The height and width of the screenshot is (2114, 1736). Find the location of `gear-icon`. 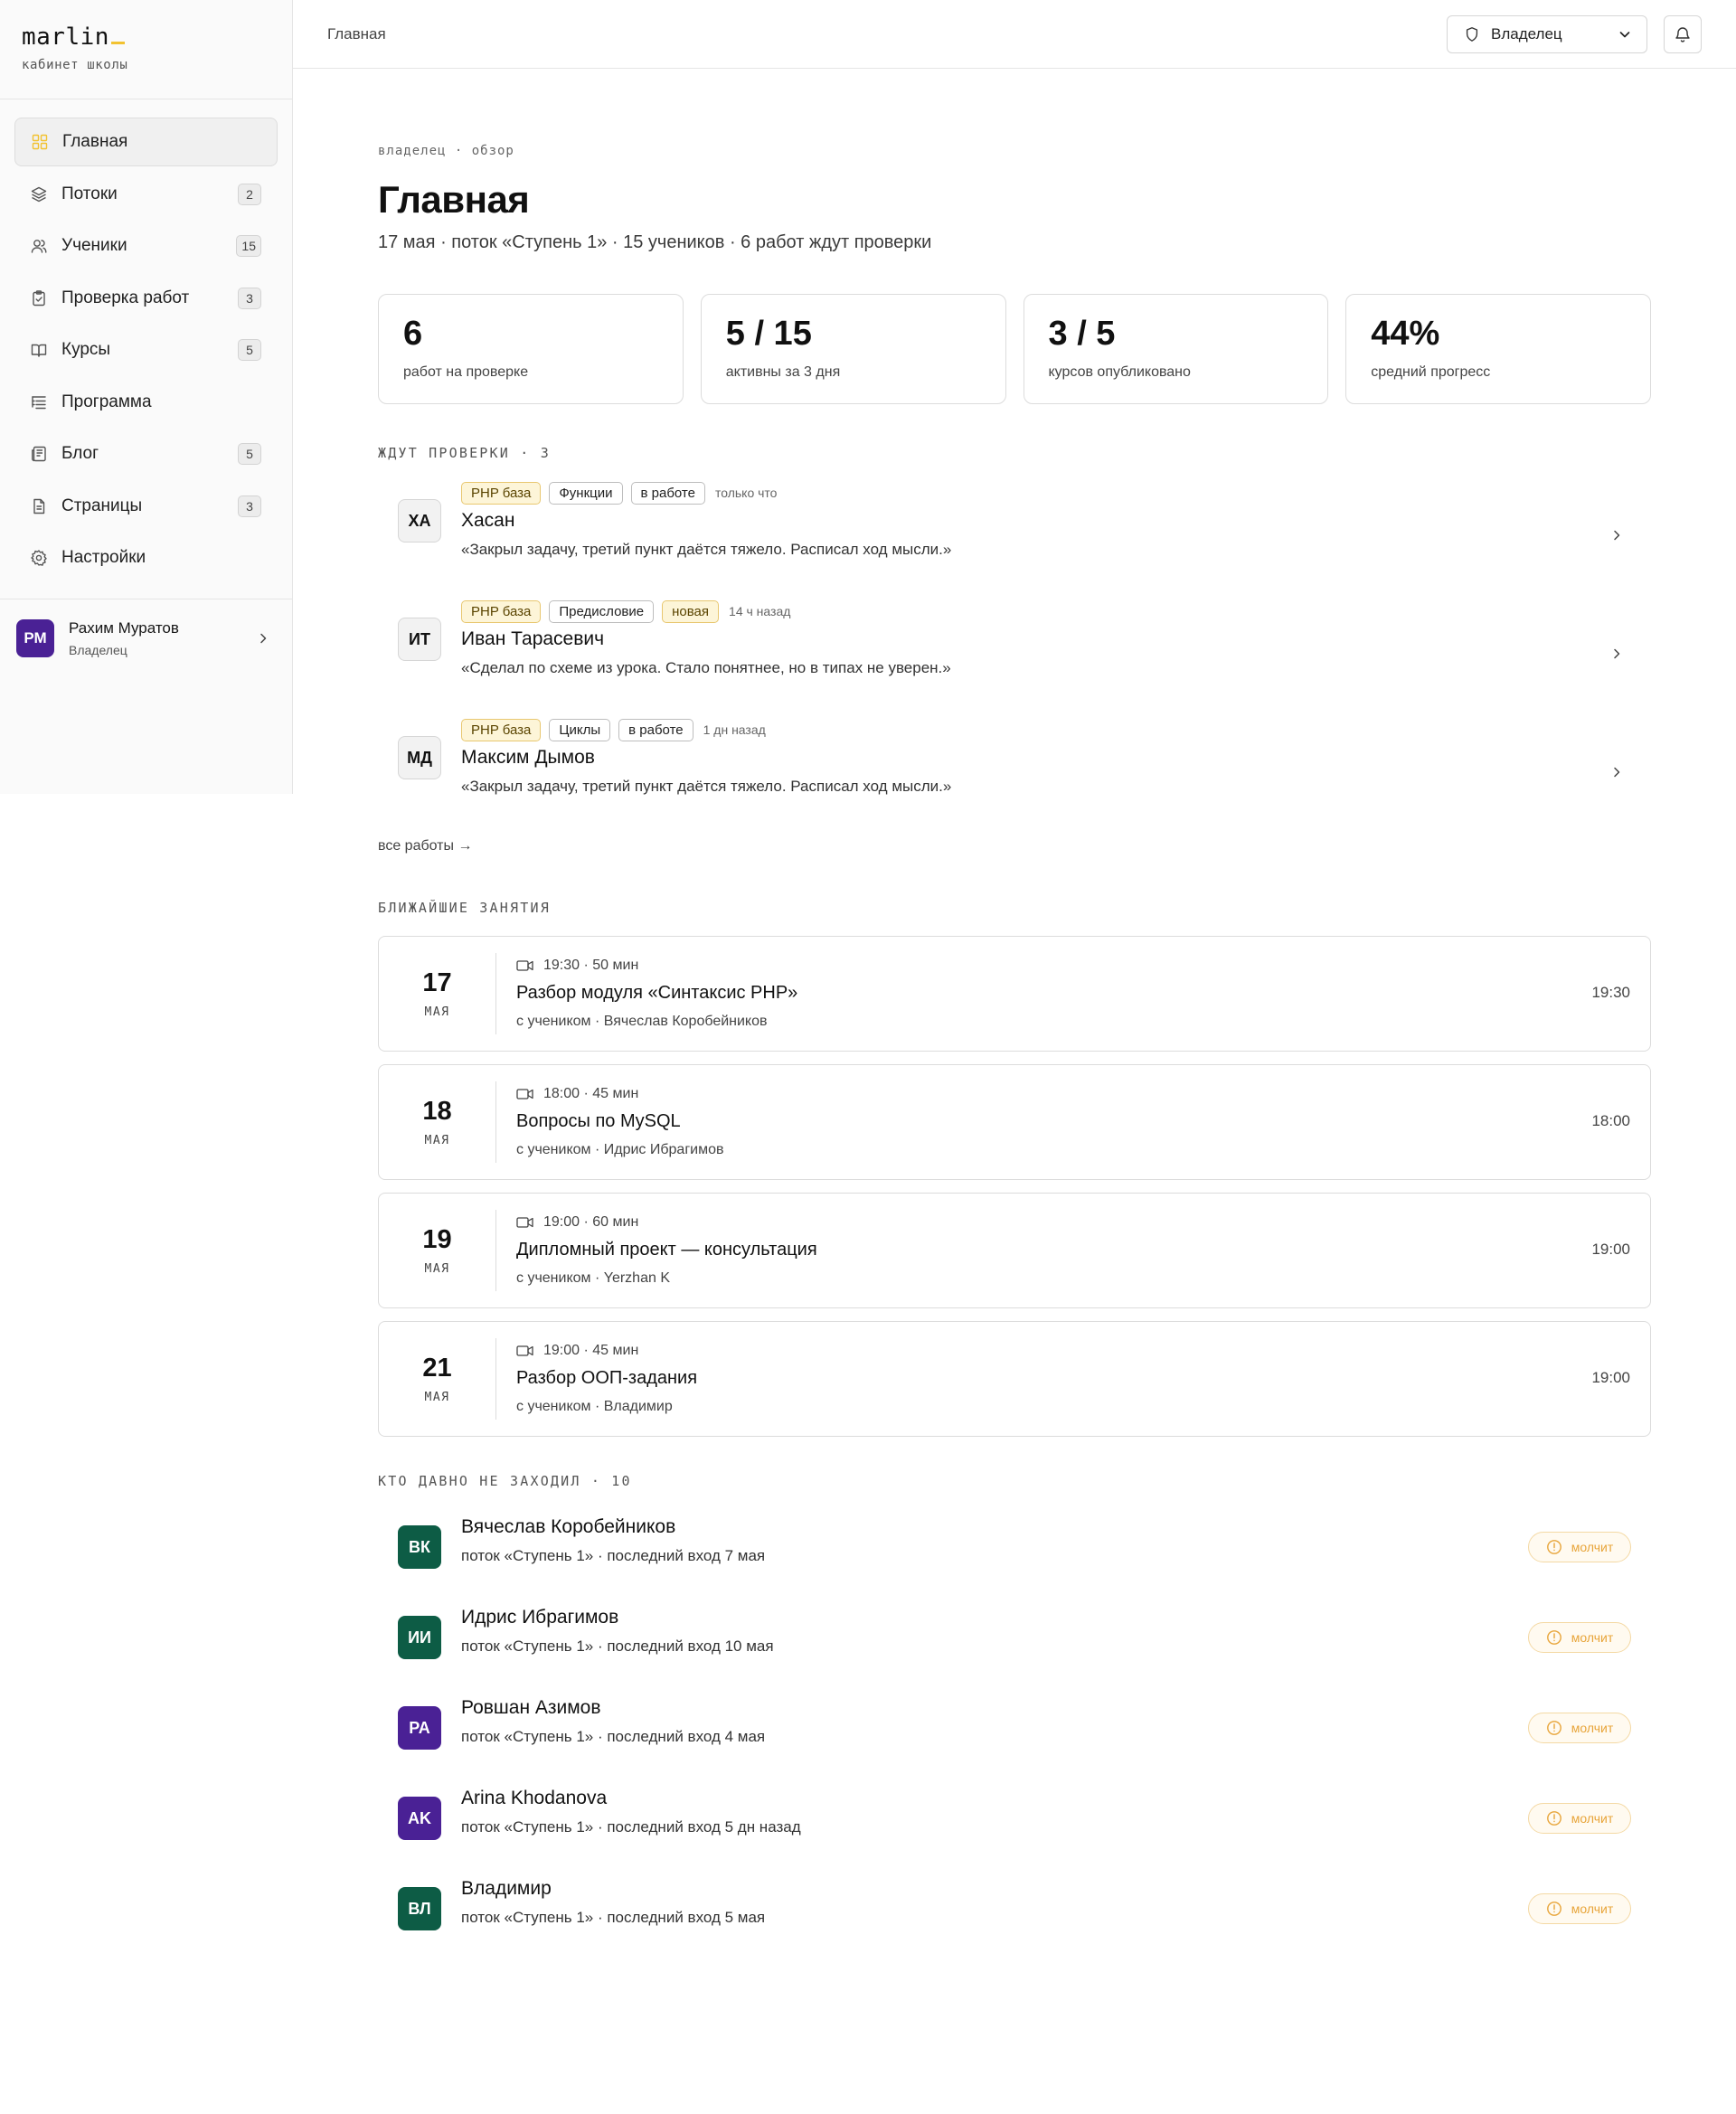

gear-icon is located at coordinates (39, 558).